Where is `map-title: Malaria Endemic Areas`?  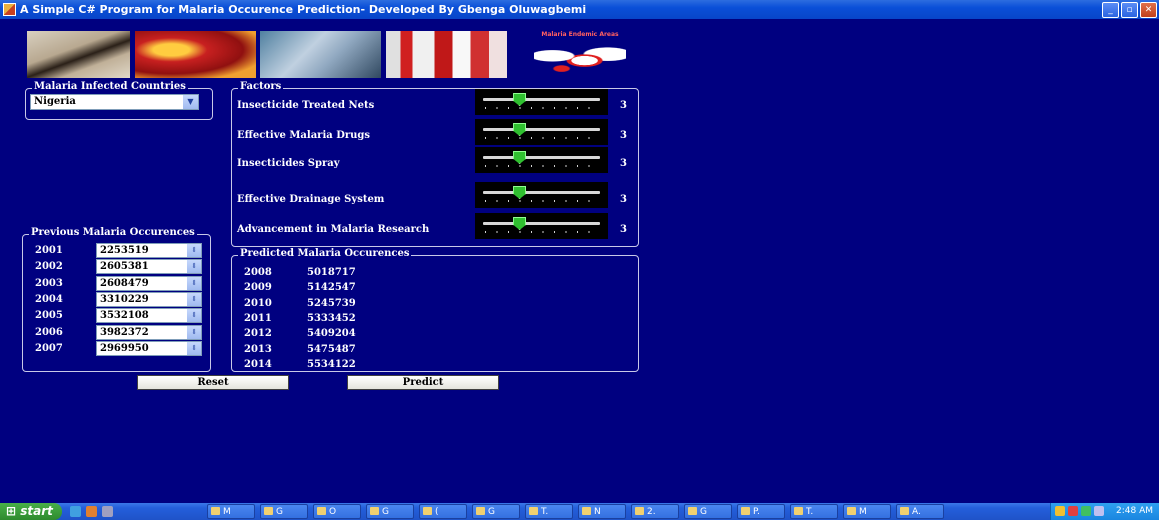
map-title: Malaria Endemic Areas is located at coordinates (580, 34).